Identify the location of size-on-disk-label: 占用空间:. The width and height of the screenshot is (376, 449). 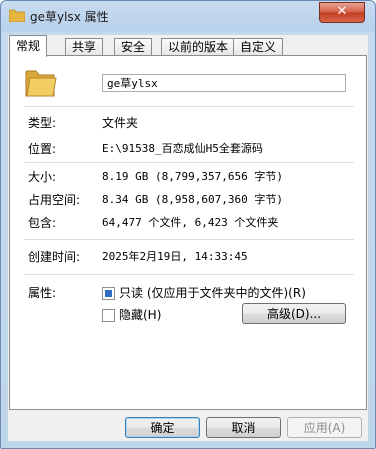
(54, 200).